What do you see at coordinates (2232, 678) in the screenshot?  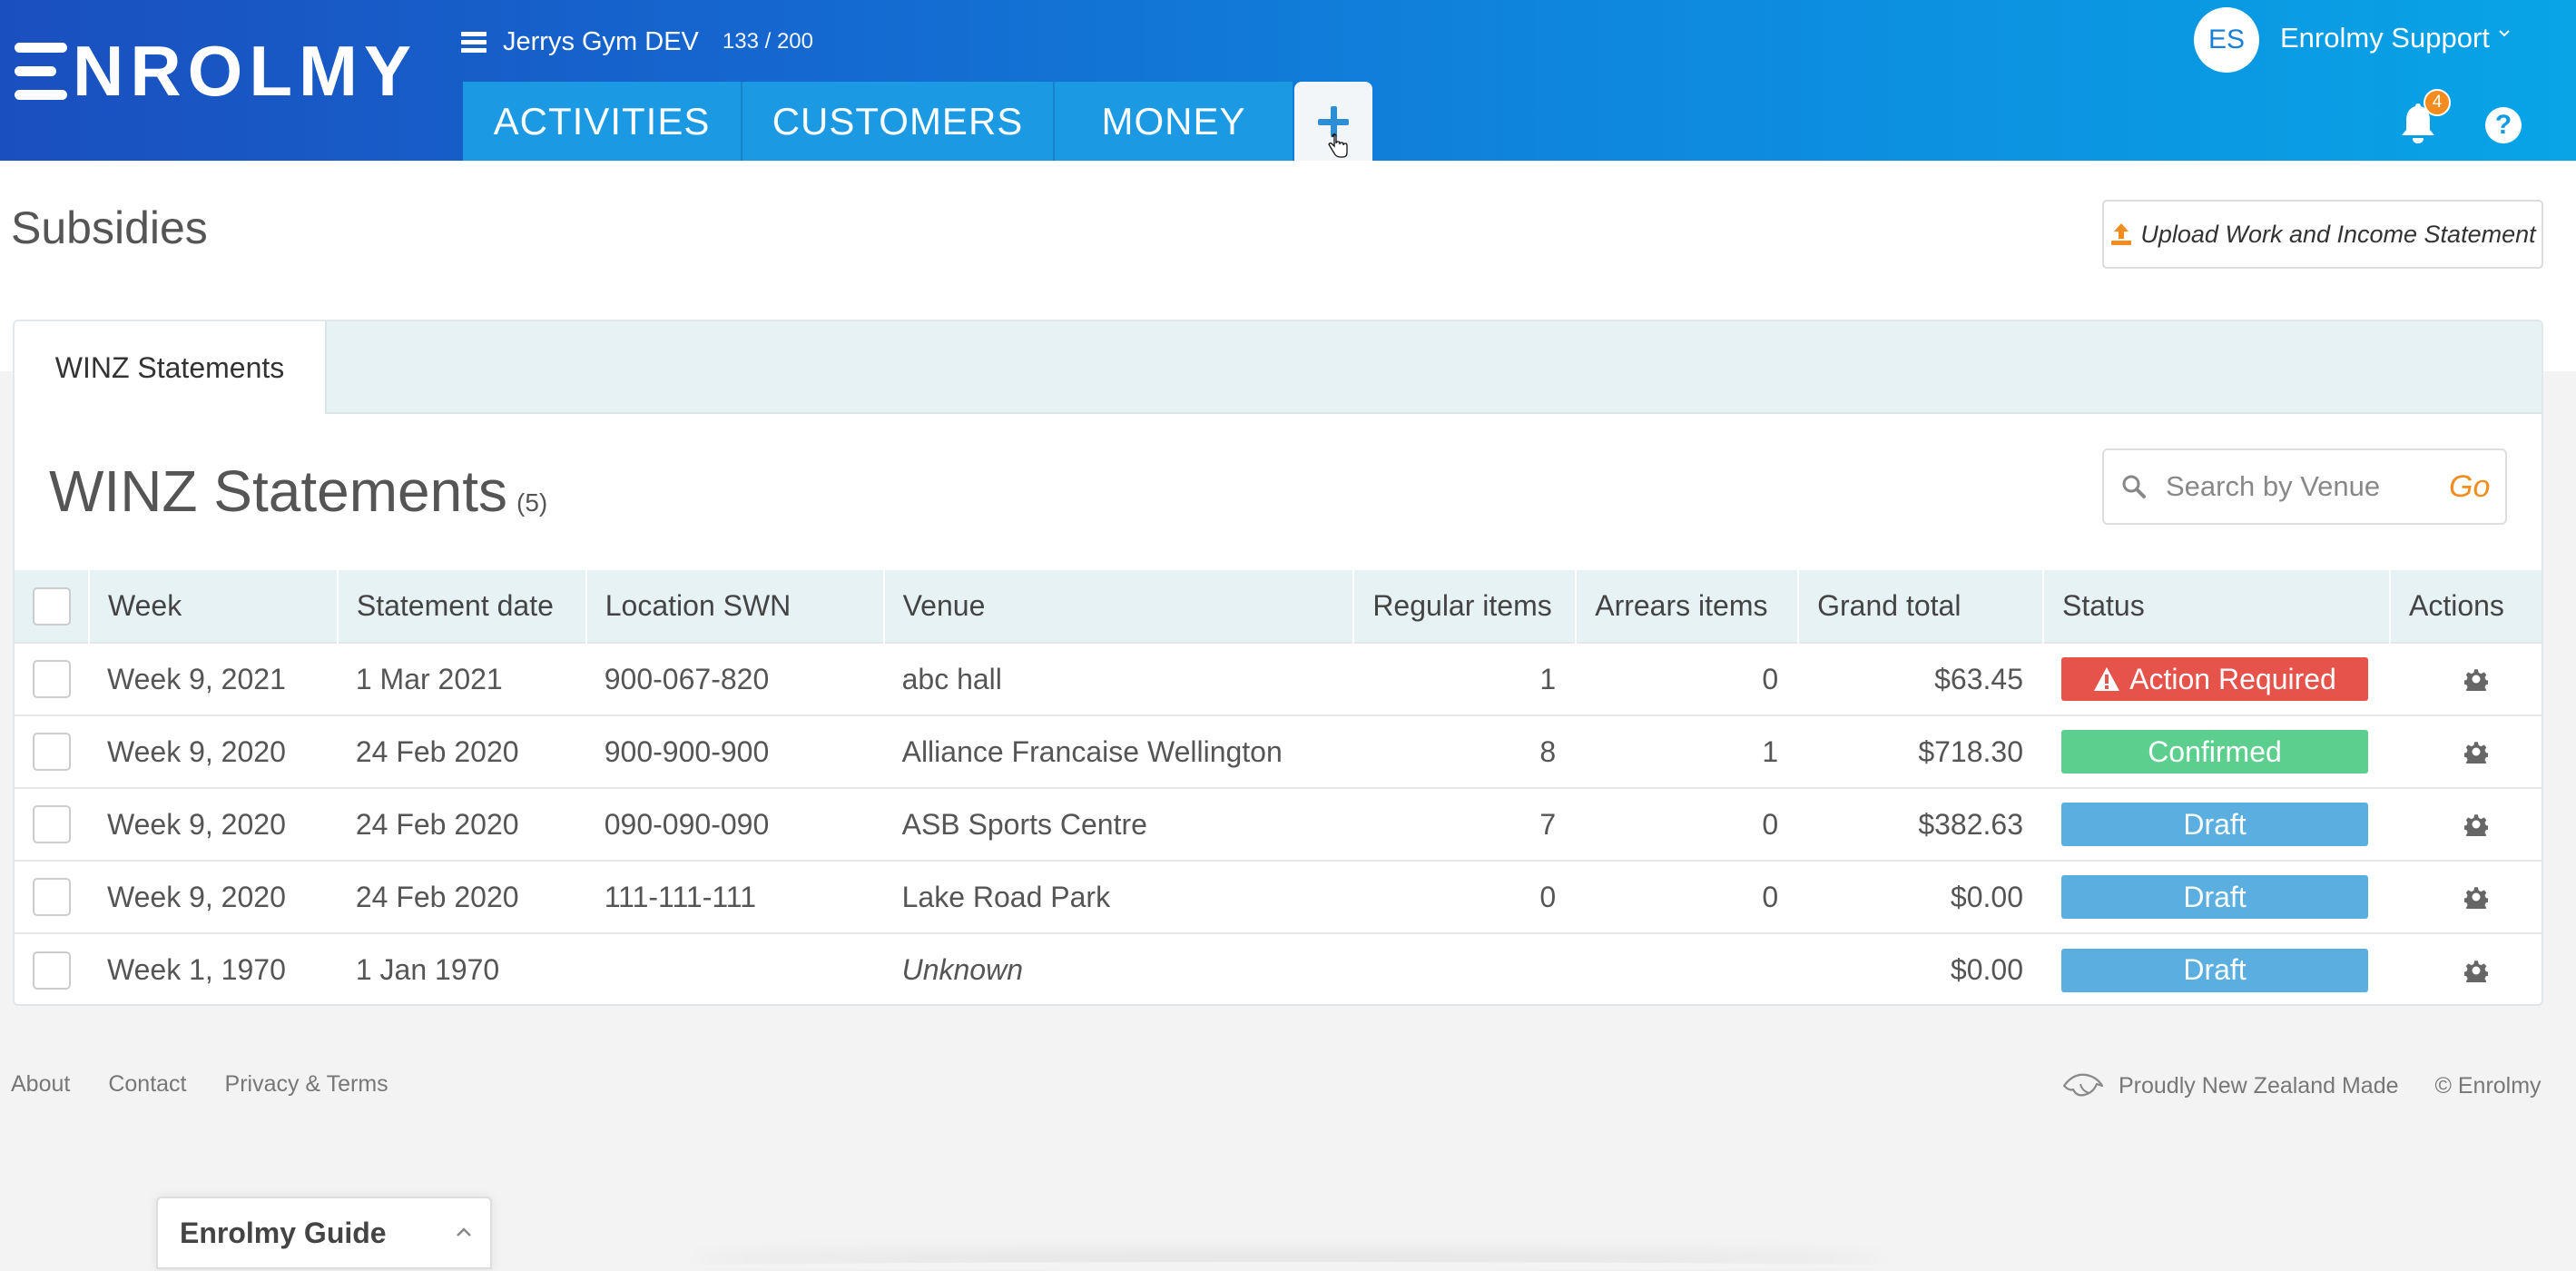 I see `status-label: Action Required` at bounding box center [2232, 678].